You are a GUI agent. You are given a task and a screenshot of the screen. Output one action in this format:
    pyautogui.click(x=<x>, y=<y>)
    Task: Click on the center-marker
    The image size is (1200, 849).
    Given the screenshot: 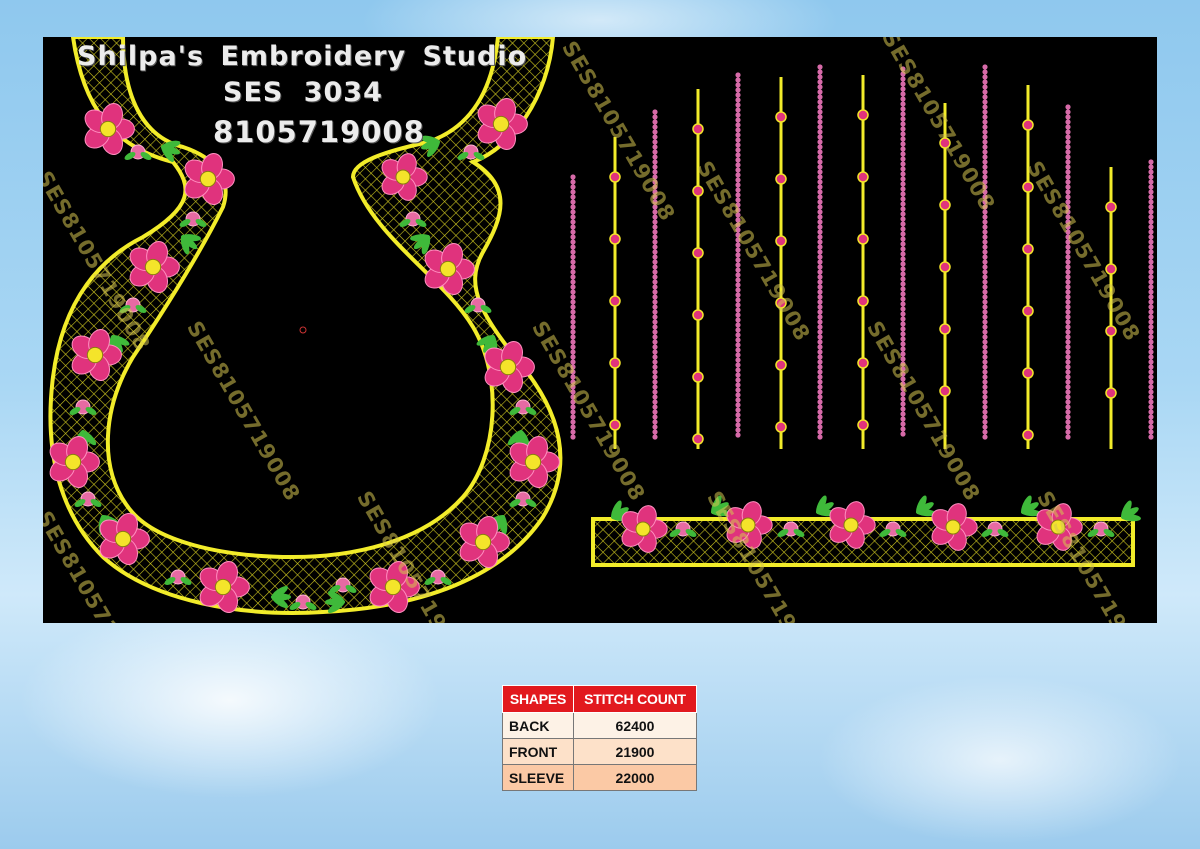 What is the action you would take?
    pyautogui.click(x=303, y=330)
    